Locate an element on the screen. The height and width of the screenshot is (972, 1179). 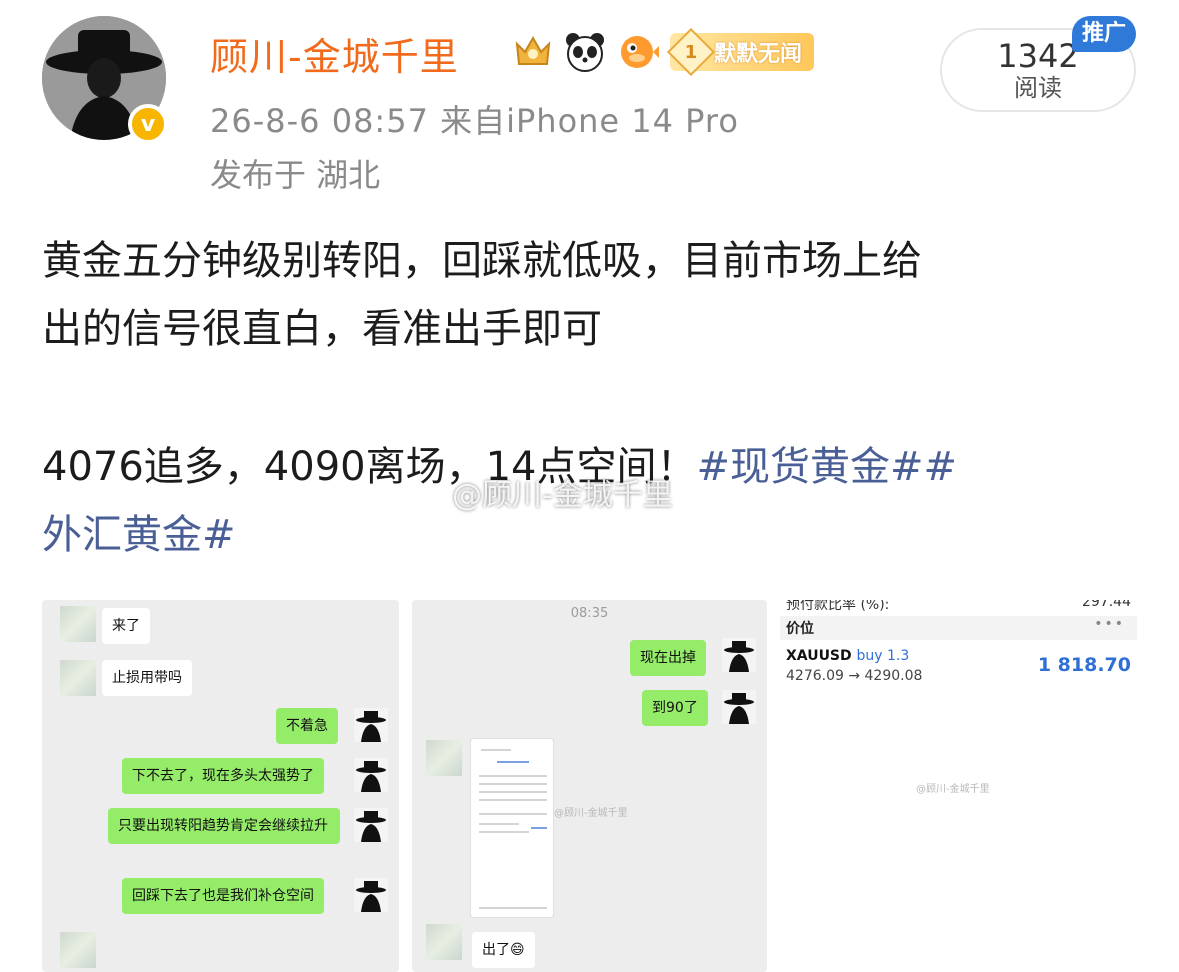
positions-header: 价位 ••• is located at coordinates (958, 628).